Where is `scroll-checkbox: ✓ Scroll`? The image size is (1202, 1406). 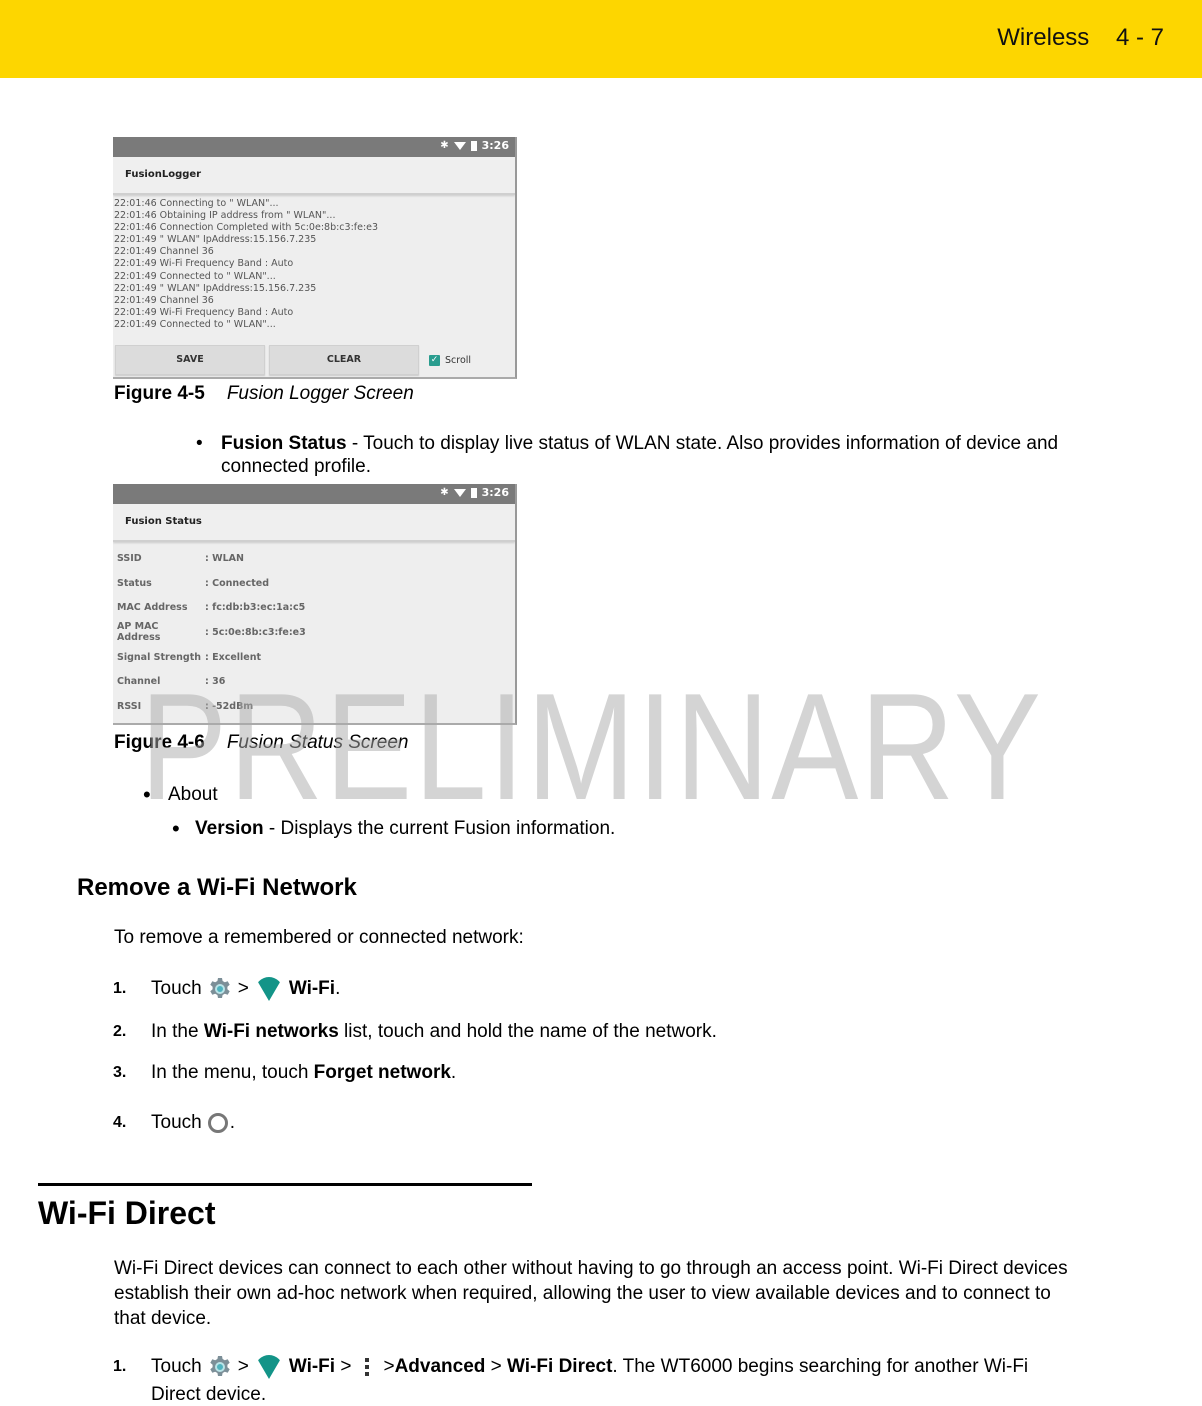 scroll-checkbox: ✓ Scroll is located at coordinates (450, 360).